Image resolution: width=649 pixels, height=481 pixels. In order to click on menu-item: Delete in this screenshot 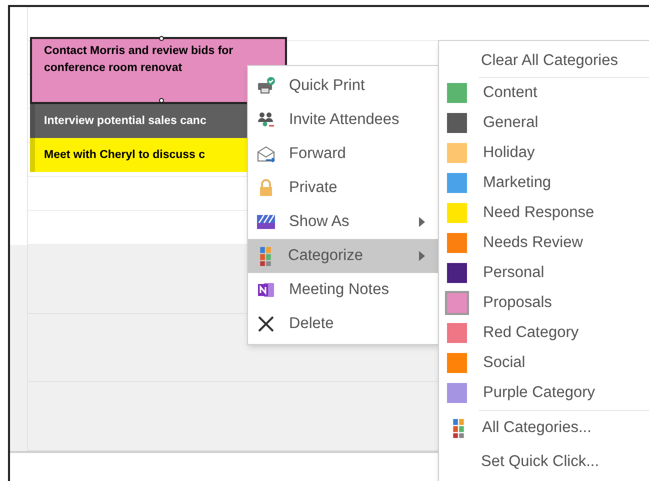, I will do `click(343, 324)`.